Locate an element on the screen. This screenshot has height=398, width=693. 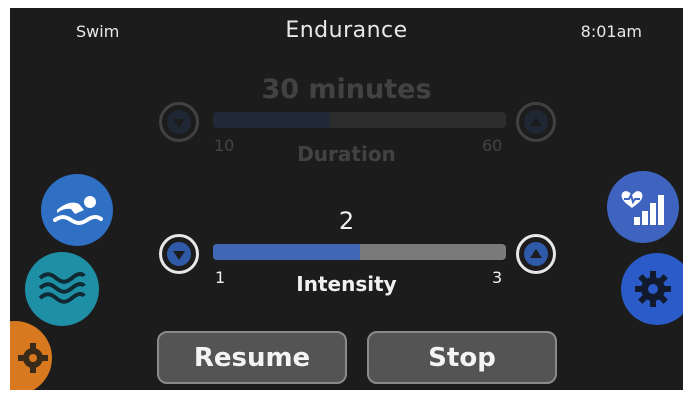
swimmer-icon is located at coordinates (77, 210).